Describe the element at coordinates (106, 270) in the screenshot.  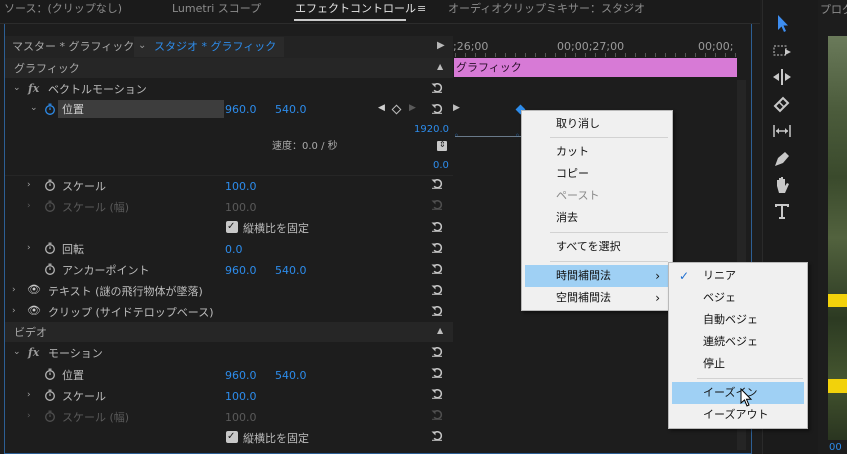
I see `property-anchor-point: アンカーポイント` at that location.